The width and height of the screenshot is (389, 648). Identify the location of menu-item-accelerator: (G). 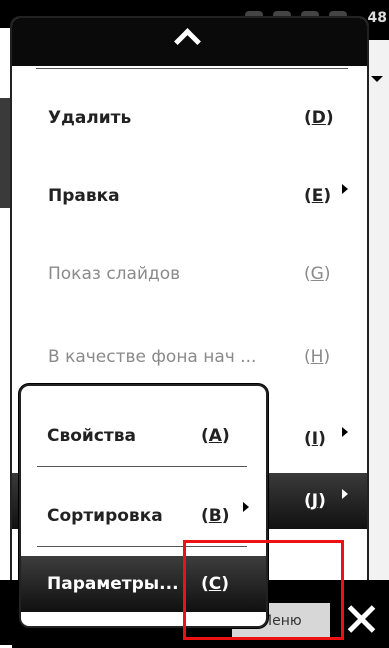
(317, 274).